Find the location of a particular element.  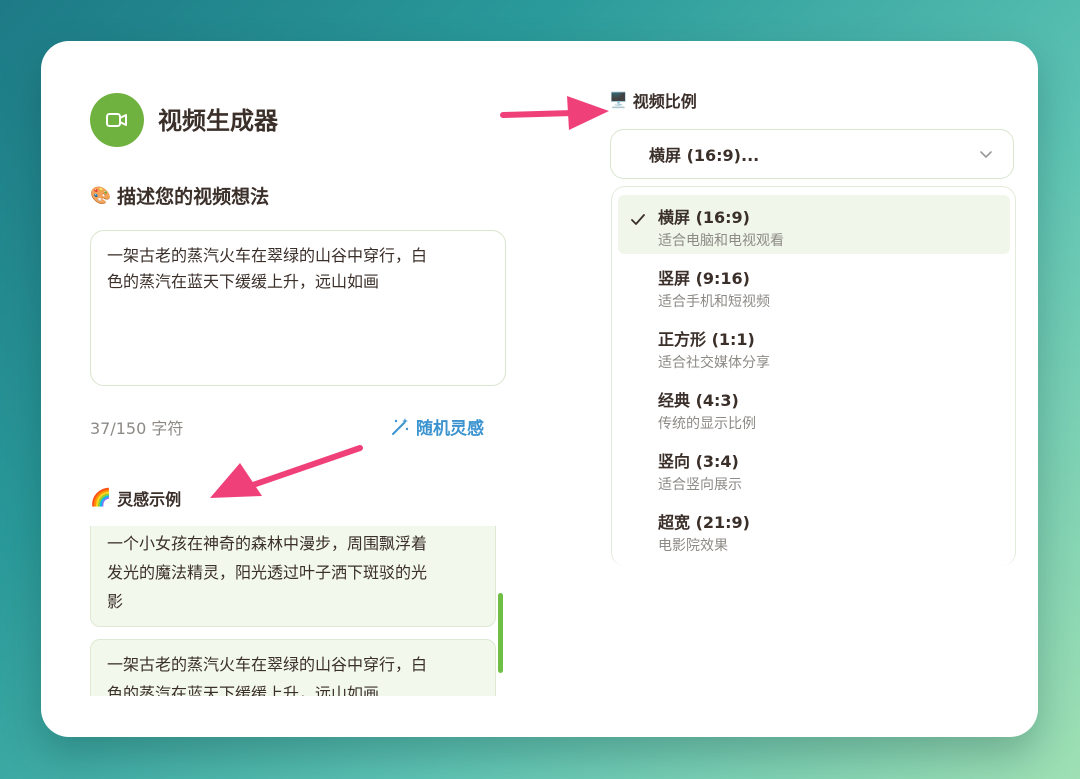

ratio-section-label: 视频比例 is located at coordinates (664, 101).